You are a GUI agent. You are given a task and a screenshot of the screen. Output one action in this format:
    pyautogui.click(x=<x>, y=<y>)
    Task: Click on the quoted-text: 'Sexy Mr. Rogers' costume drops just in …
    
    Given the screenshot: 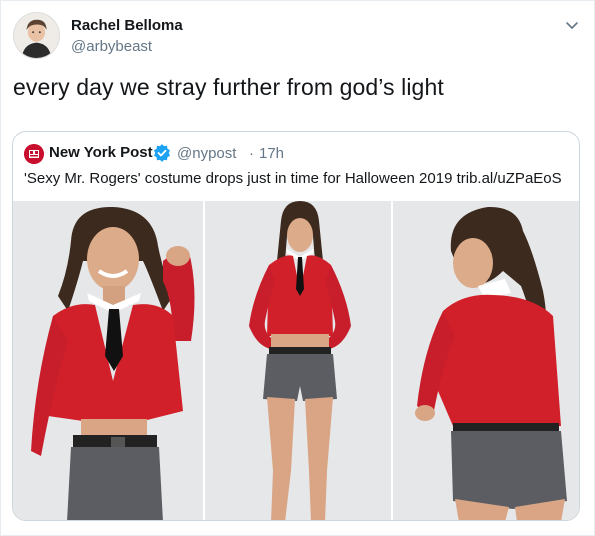 What is the action you would take?
    pyautogui.click(x=293, y=178)
    